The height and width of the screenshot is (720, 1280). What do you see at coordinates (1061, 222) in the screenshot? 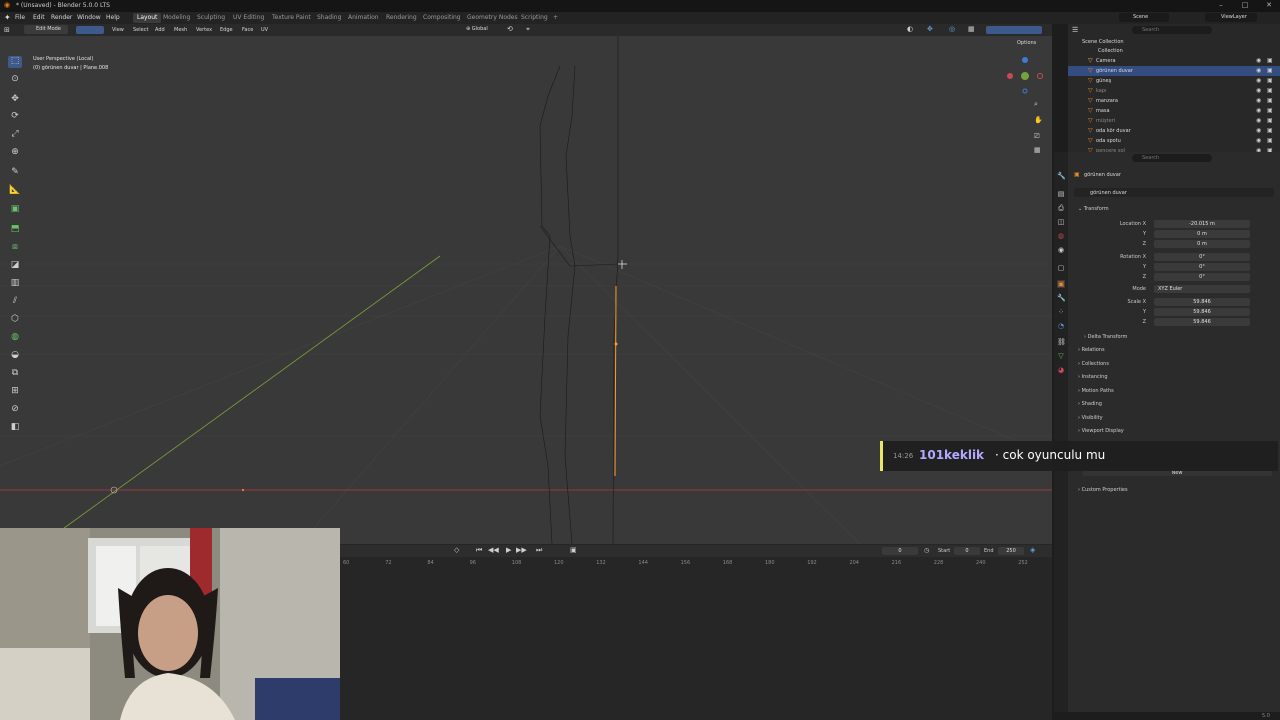
I see `view-layer-tab-icon: ◫` at bounding box center [1061, 222].